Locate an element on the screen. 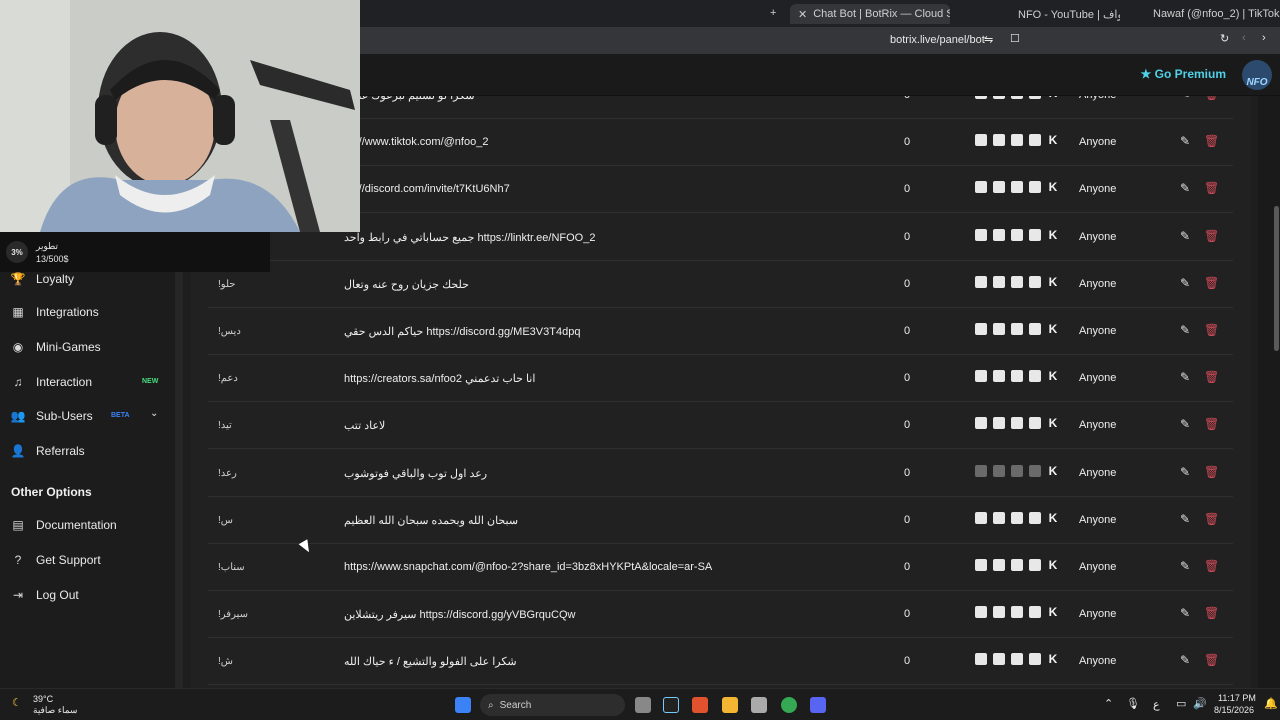  brave-browser-icon is located at coordinates (700, 705).